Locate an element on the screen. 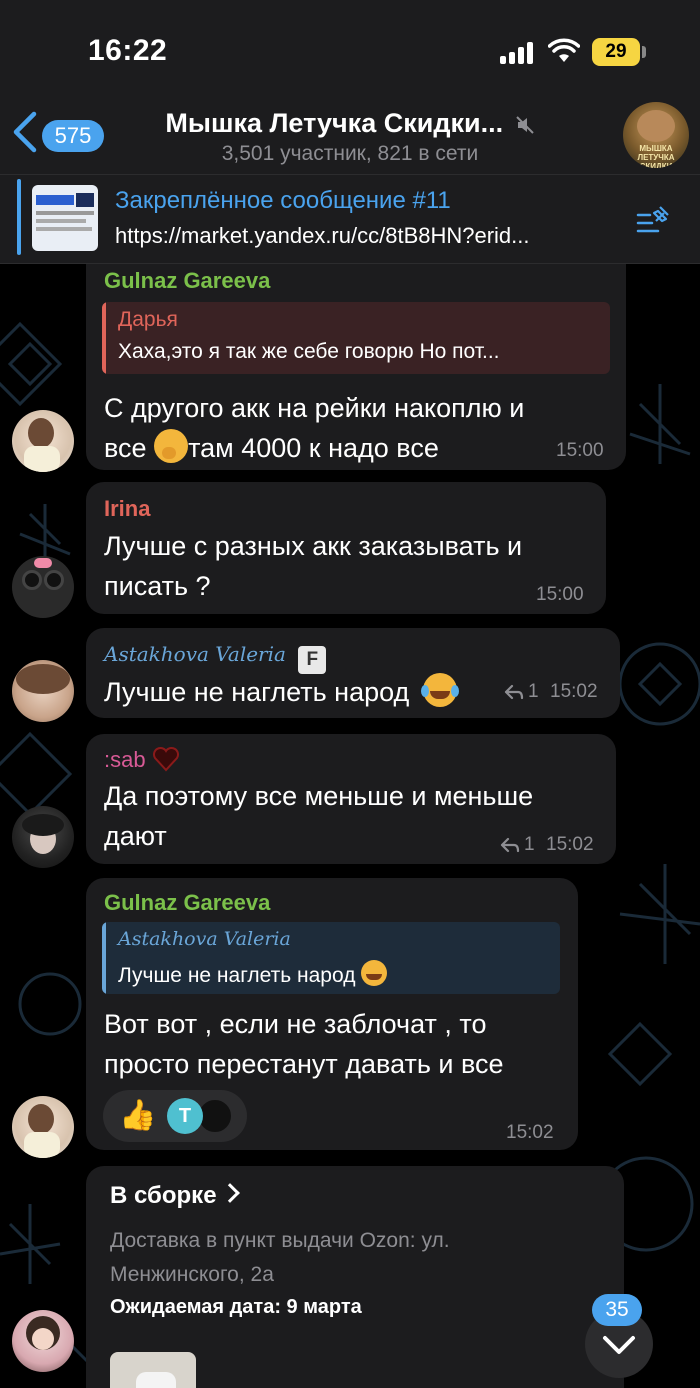 This screenshot has width=700, height=1388. message-text: Лучше не наглеть народ is located at coordinates (314, 692).